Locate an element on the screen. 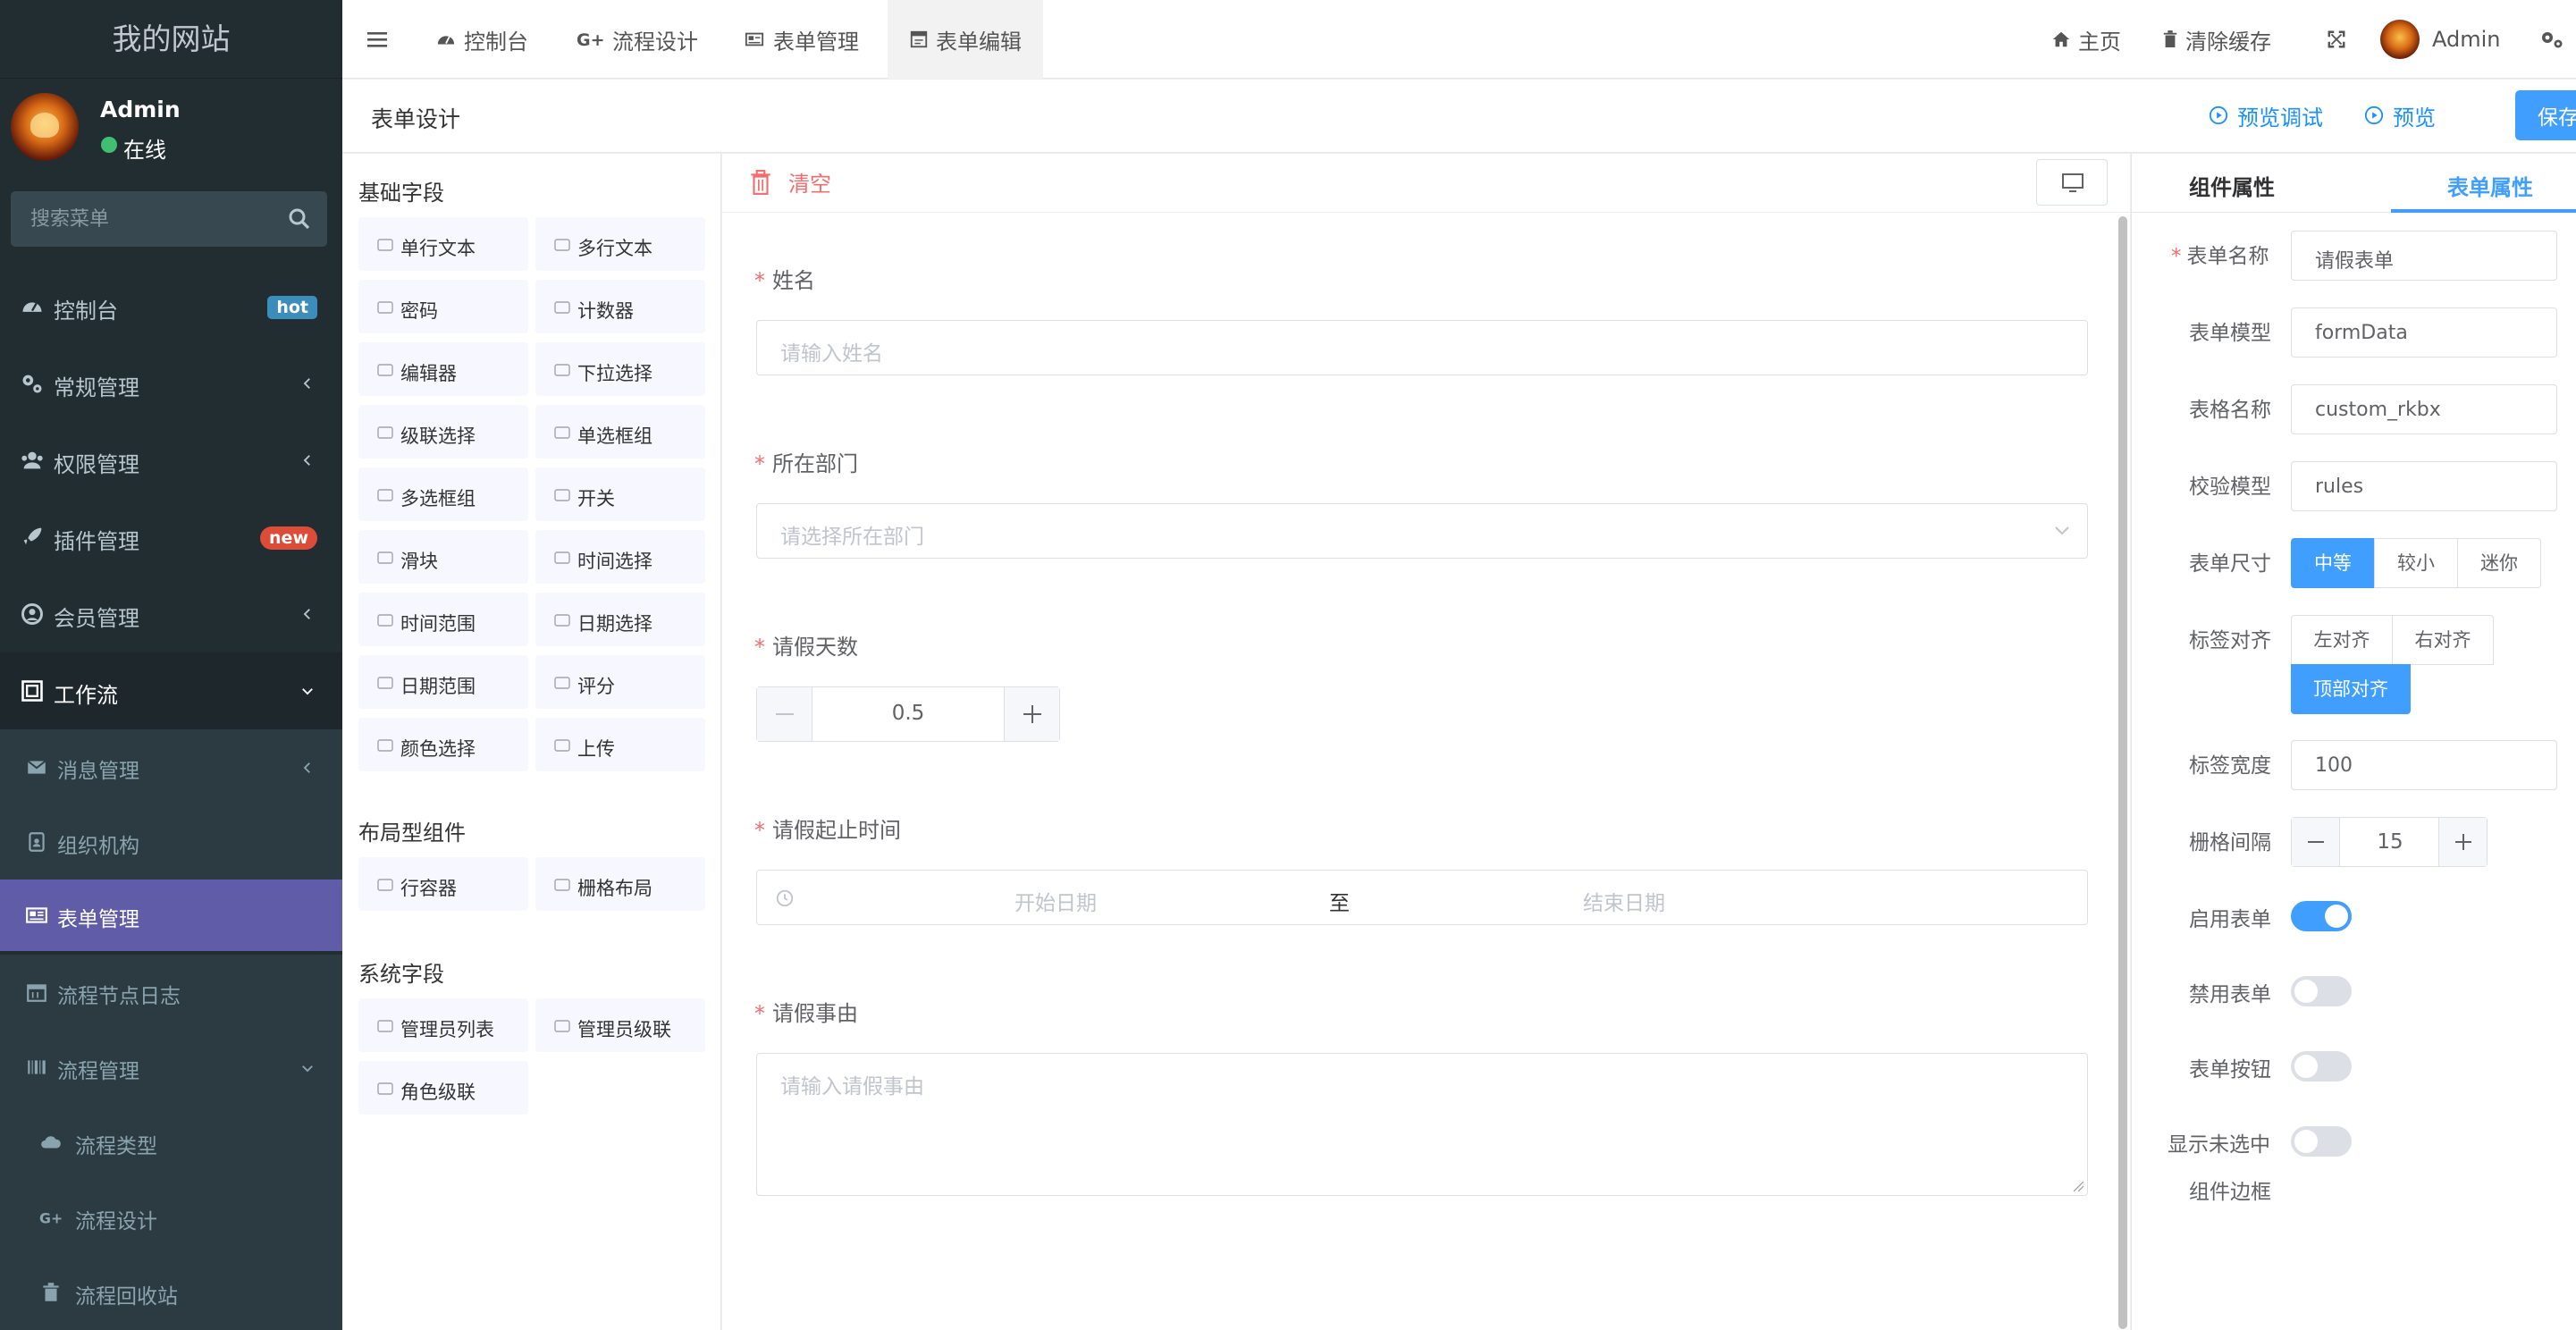 This screenshot has height=1330, width=2576. tab-process-design: G+ 流程设计 is located at coordinates (638, 39).